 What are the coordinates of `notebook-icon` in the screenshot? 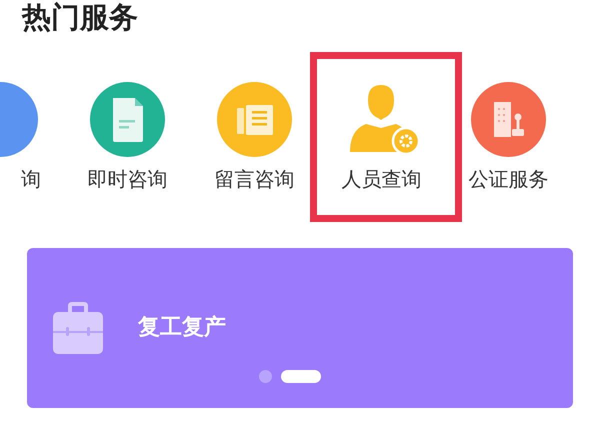 It's located at (254, 119).